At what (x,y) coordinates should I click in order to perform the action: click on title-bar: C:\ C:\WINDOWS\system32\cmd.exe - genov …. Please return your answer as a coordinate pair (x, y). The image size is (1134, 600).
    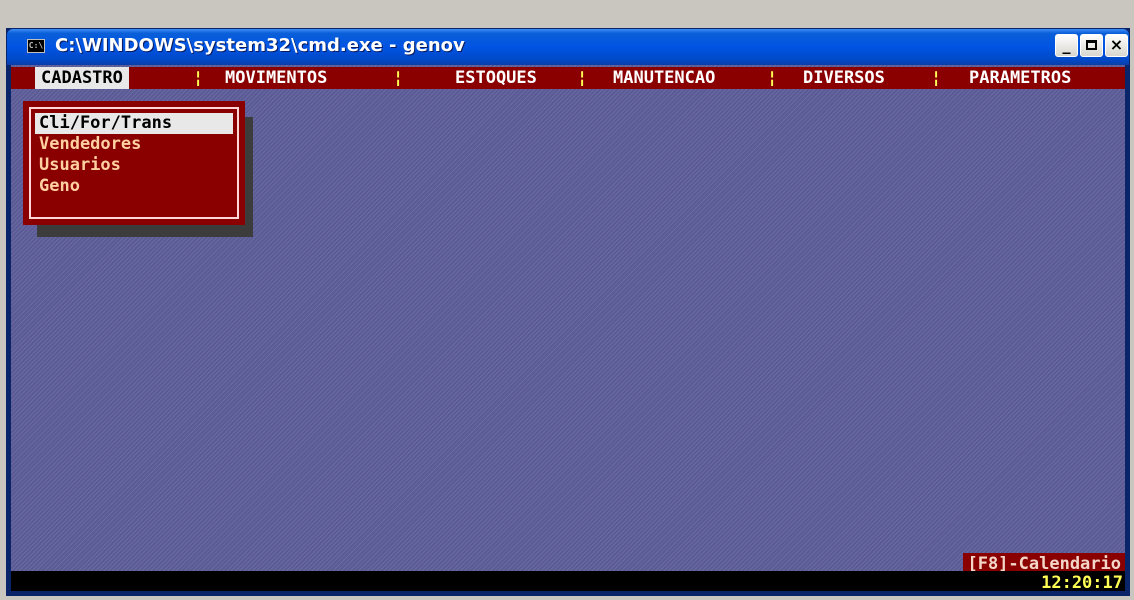
    Looking at the image, I should click on (568, 47).